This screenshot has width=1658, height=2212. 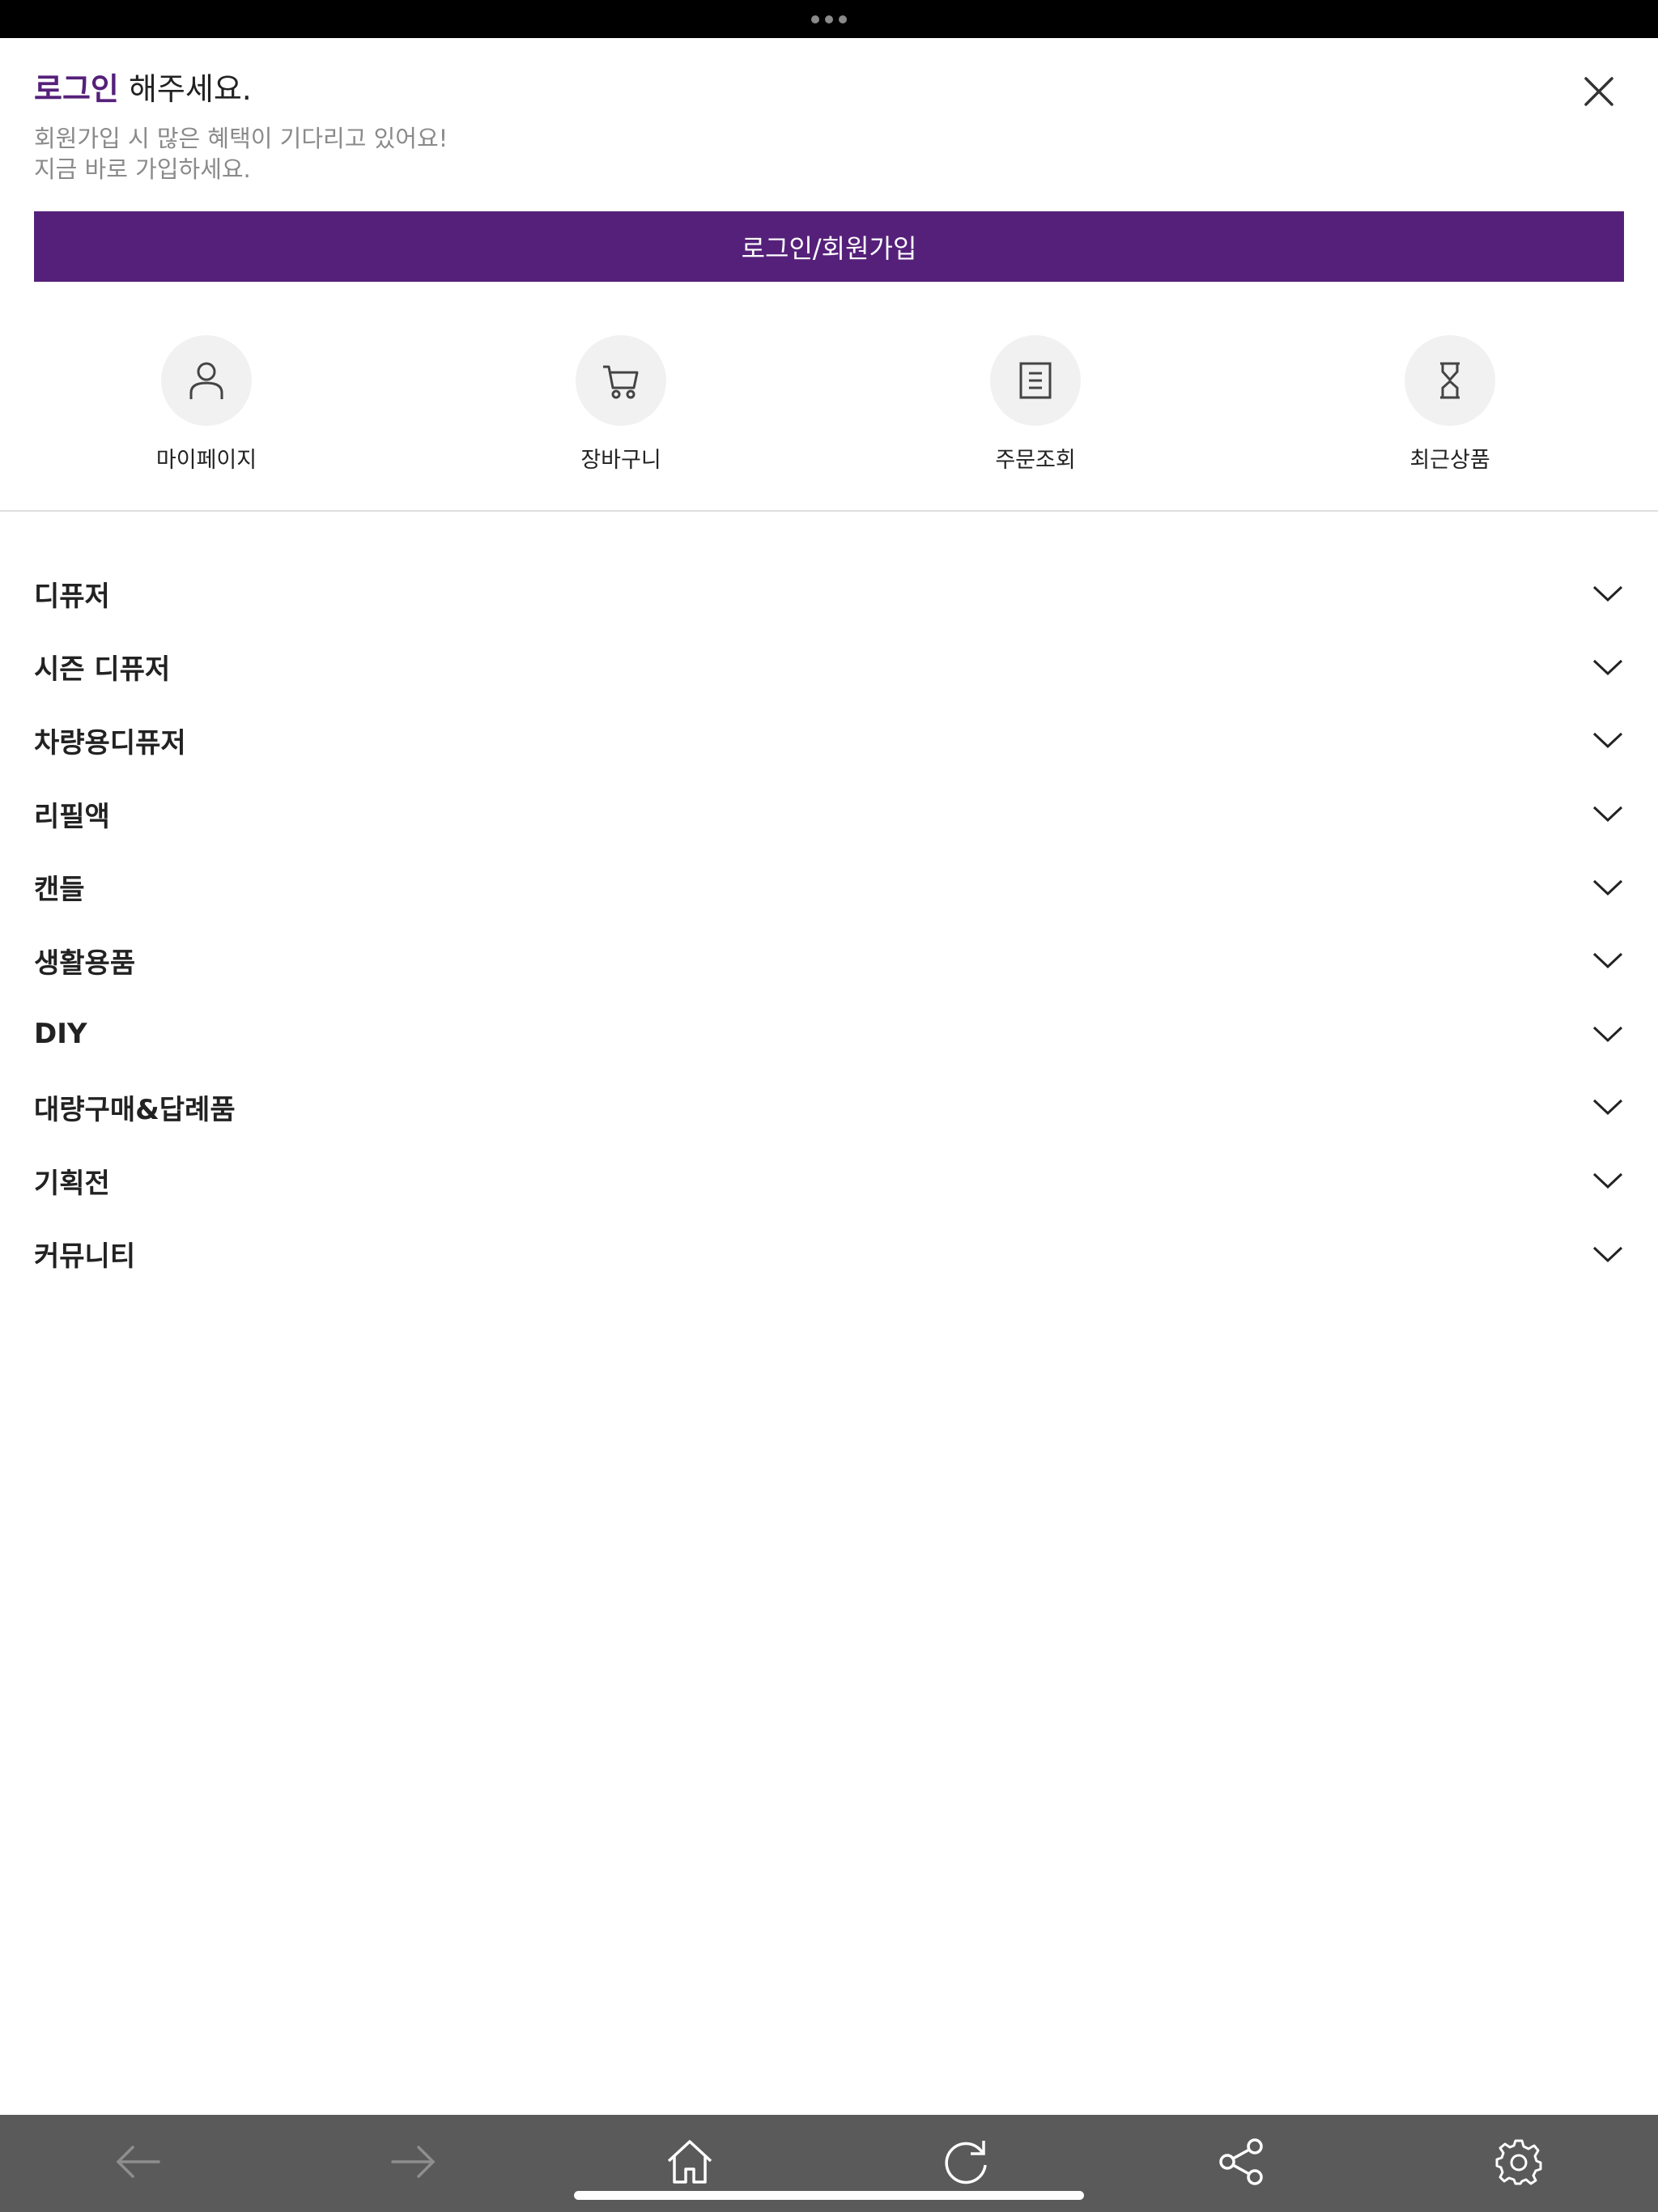 I want to click on quick-link-orders-circle, so click(x=1035, y=381).